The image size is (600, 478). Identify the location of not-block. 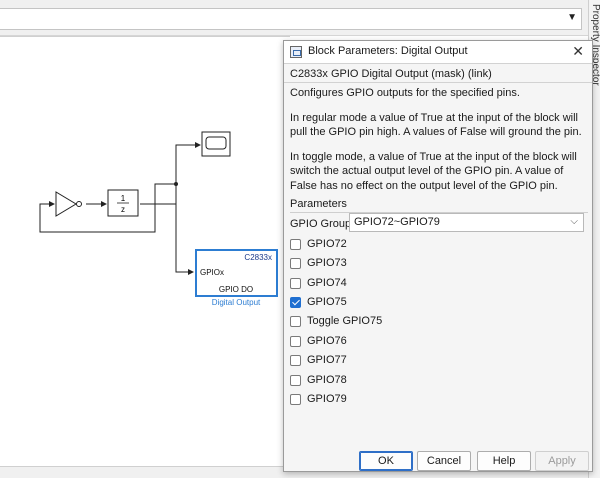
(68, 204).